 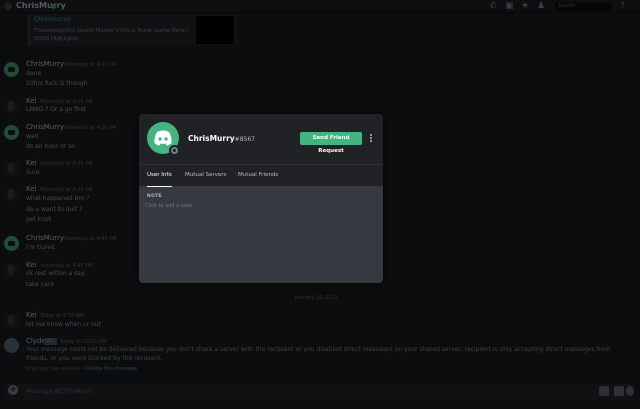 I want to click on at-icon: @, so click(x=8, y=5).